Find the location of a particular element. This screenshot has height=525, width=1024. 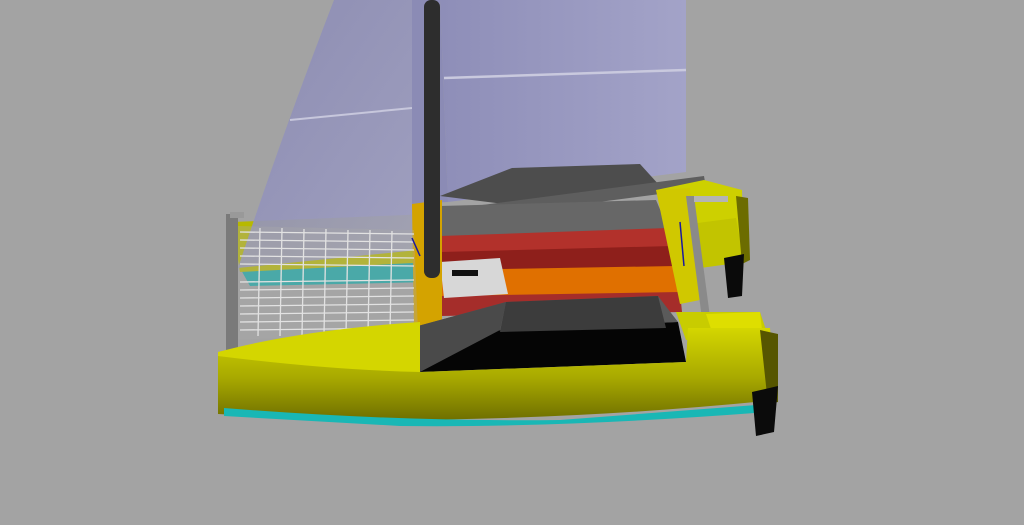

hatch-slot is located at coordinates (465, 273).